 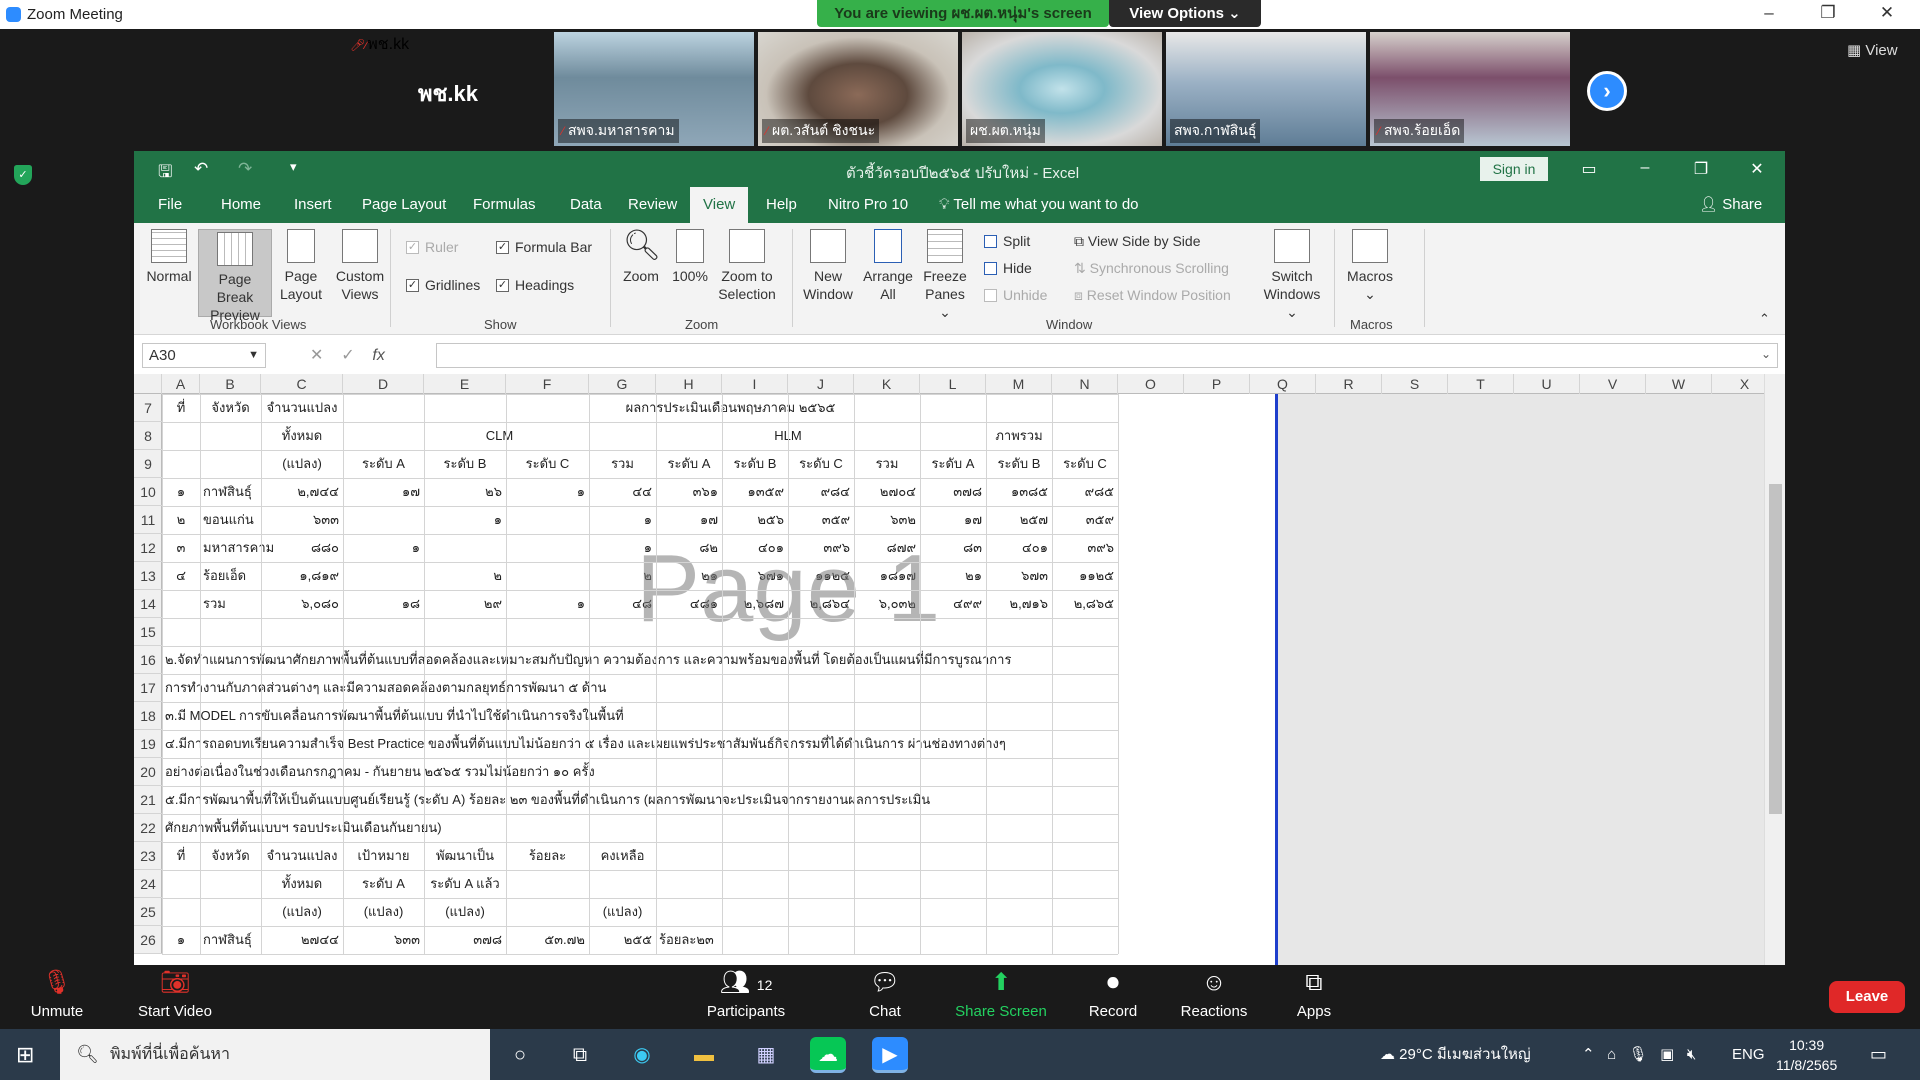 I want to click on sheet-cell: ที่, so click(x=181, y=856).